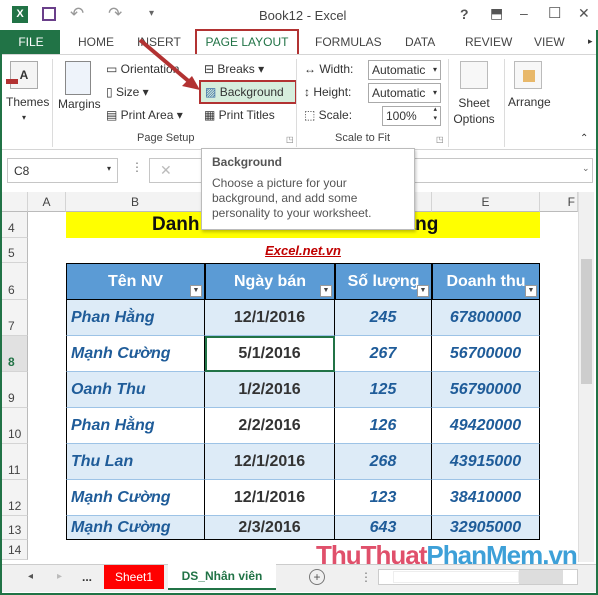 Image resolution: width=598 pixels, height=595 pixels. Describe the element at coordinates (486, 528) in the screenshot. I see `table-cell: 32905000` at that location.